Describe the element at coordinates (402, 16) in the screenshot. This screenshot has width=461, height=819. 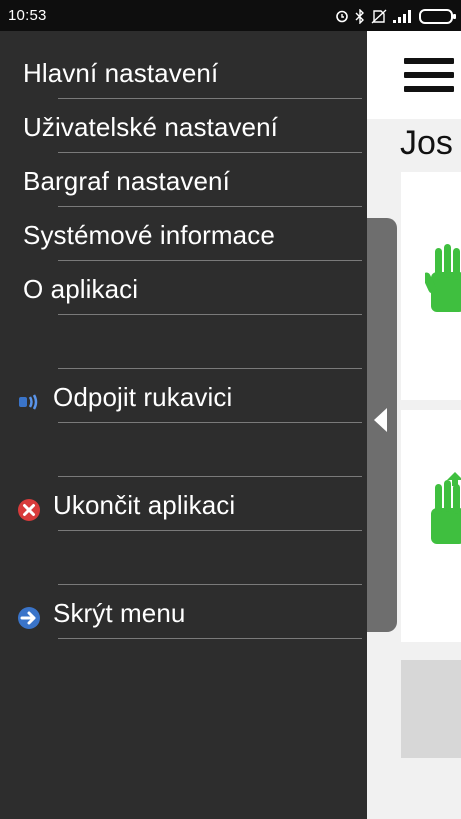
I see `signal-icon` at that location.